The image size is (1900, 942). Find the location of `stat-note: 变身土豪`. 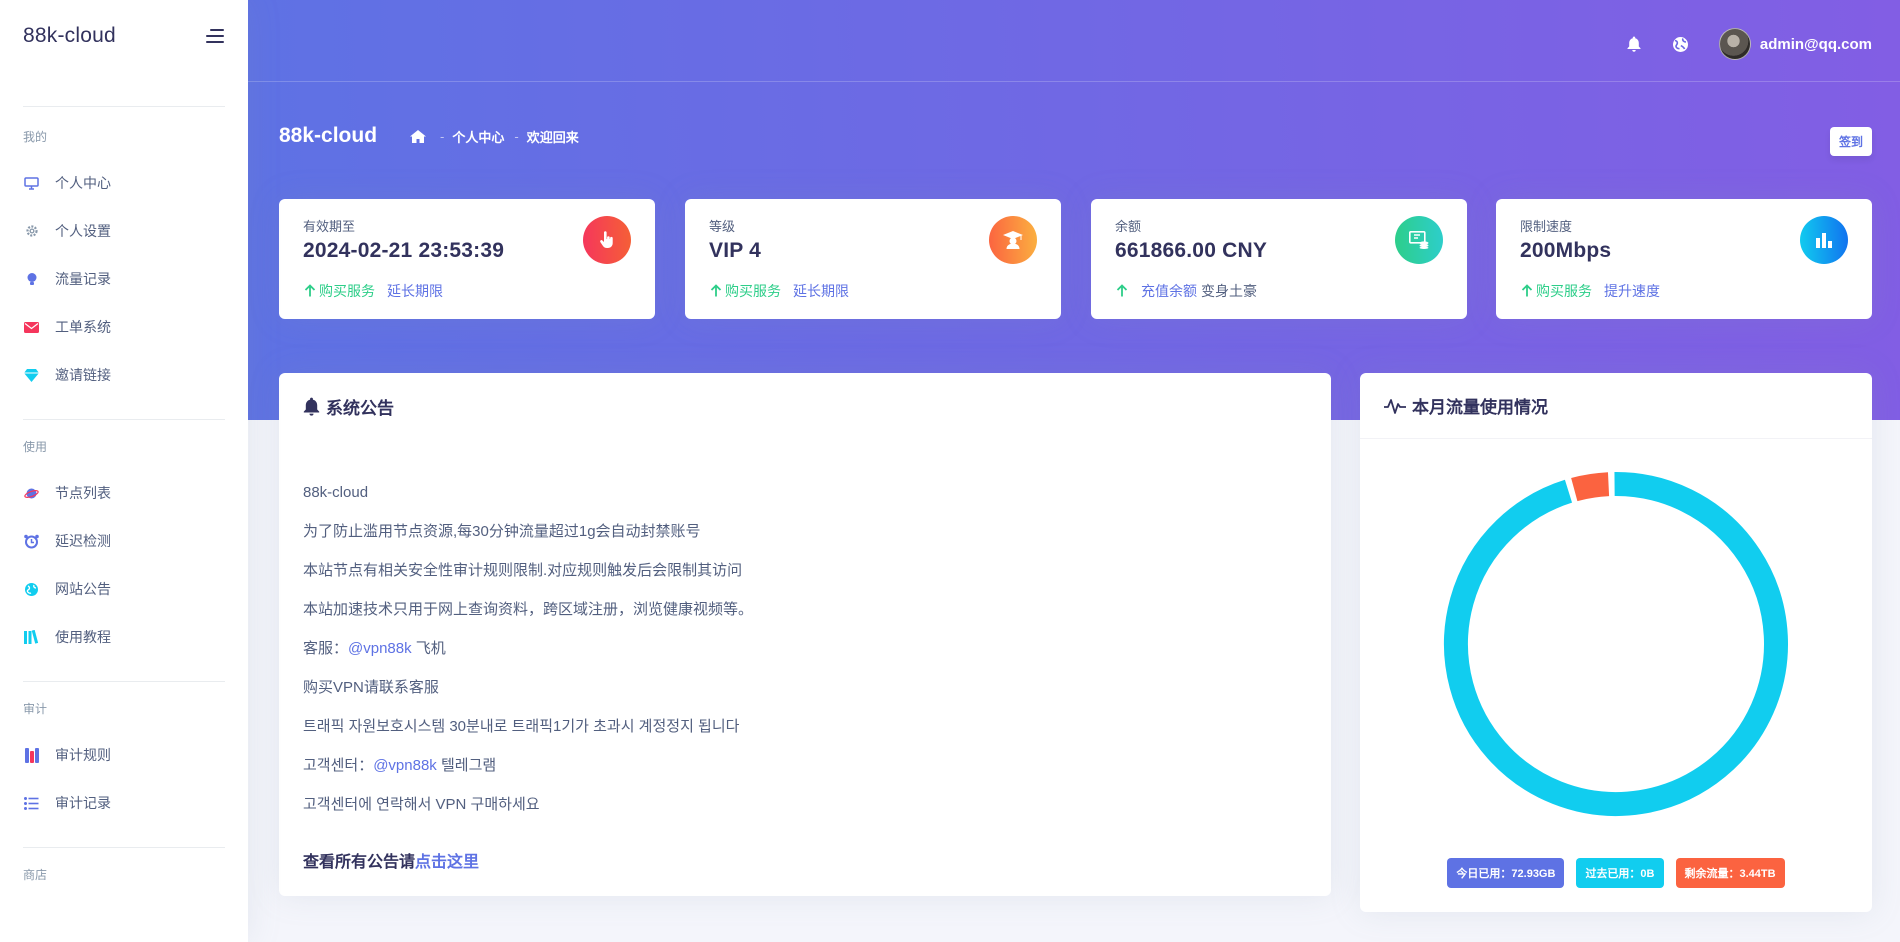

stat-note: 变身土豪 is located at coordinates (1229, 291).